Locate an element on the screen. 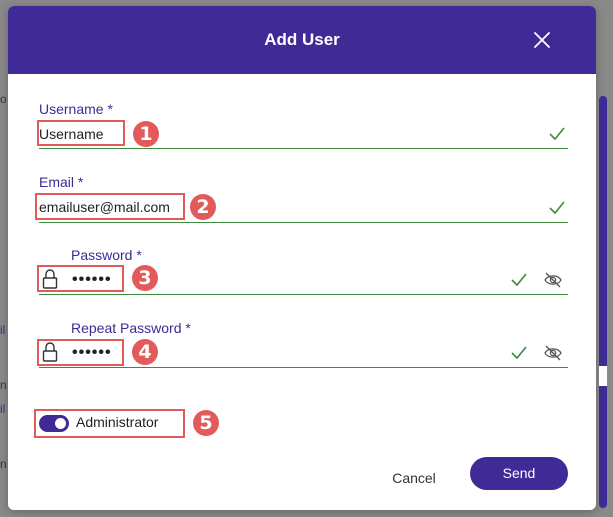  dialog-title: Add User is located at coordinates (302, 39).